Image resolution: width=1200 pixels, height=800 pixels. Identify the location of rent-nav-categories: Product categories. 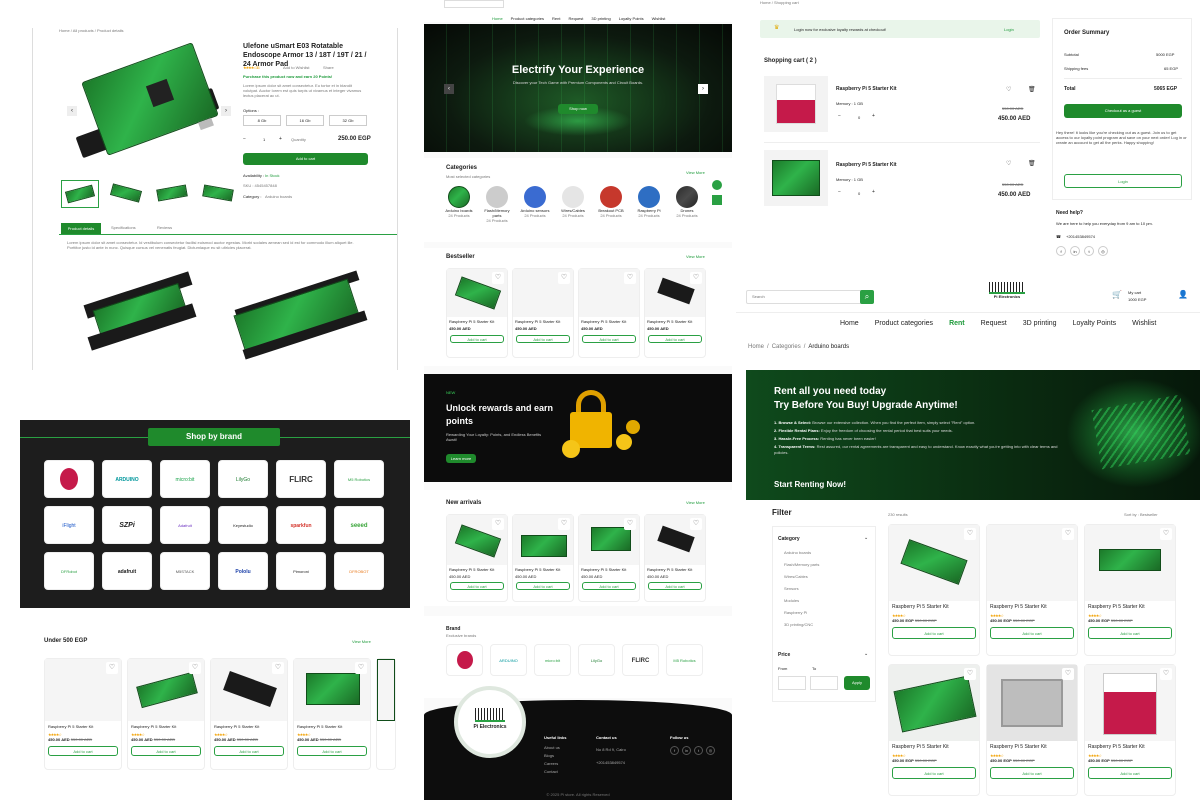
(904, 323).